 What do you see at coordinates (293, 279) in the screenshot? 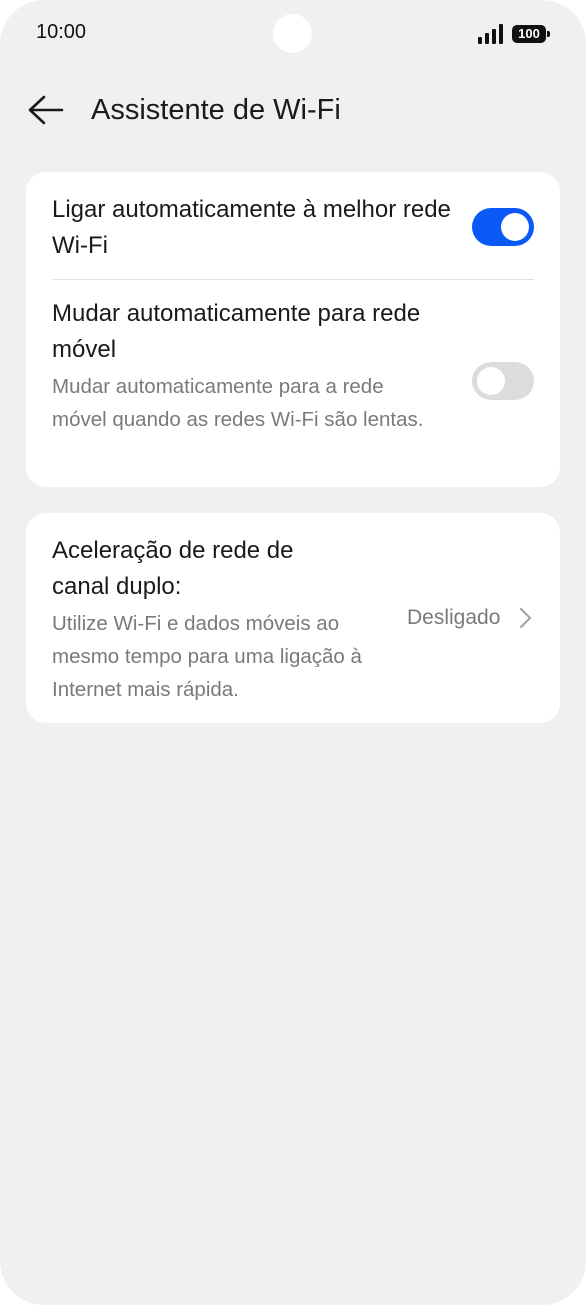
I see `divider` at bounding box center [293, 279].